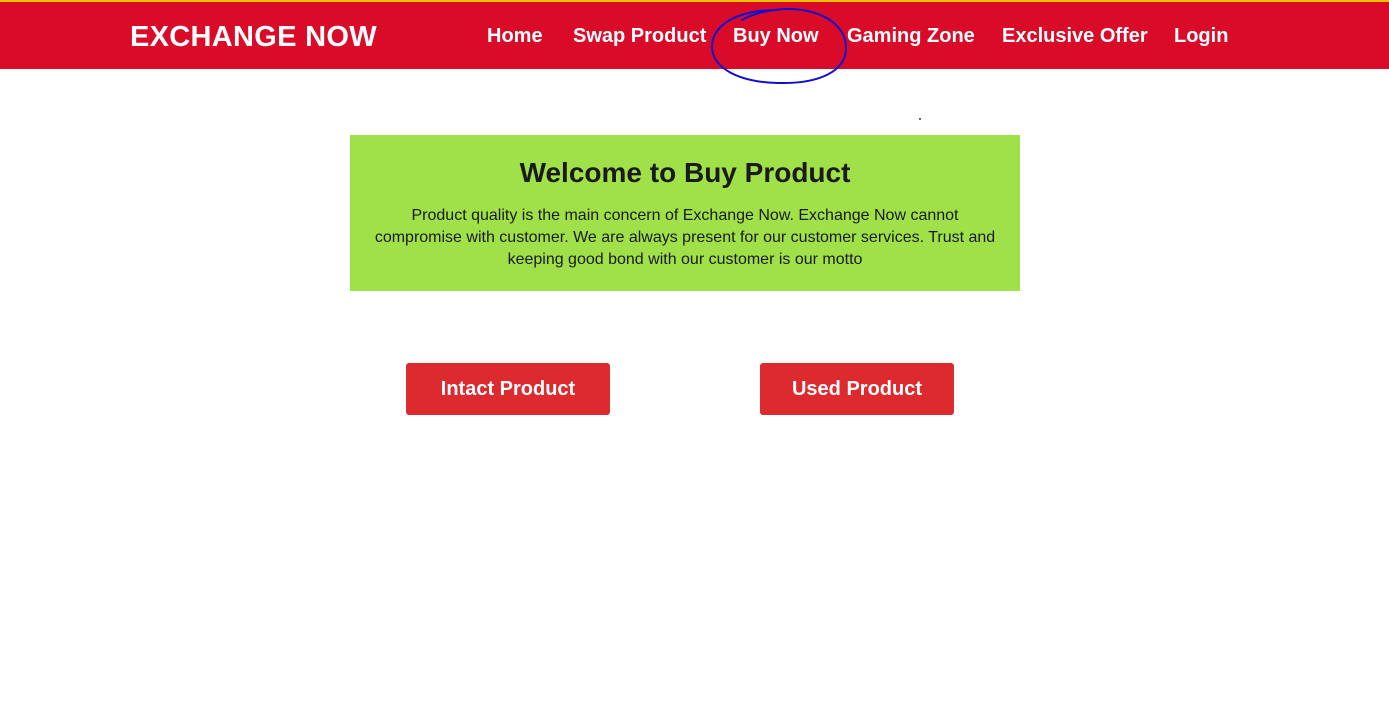 This screenshot has height=726, width=1389. I want to click on used-product-button: Used Product, so click(857, 389).